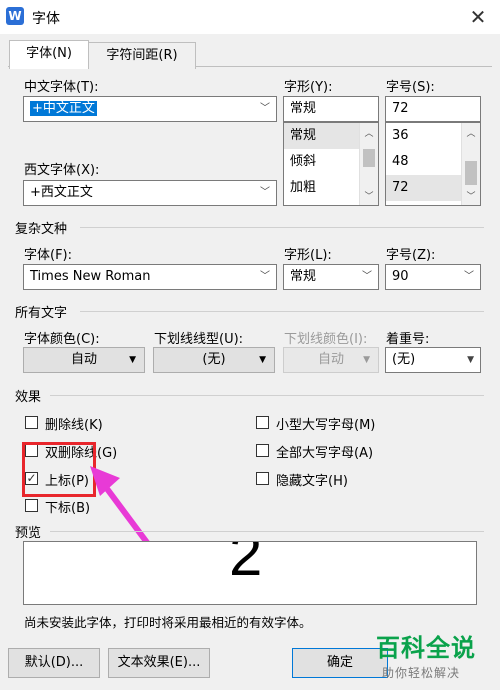  I want to click on small-caps-checkbox, so click(262, 422).